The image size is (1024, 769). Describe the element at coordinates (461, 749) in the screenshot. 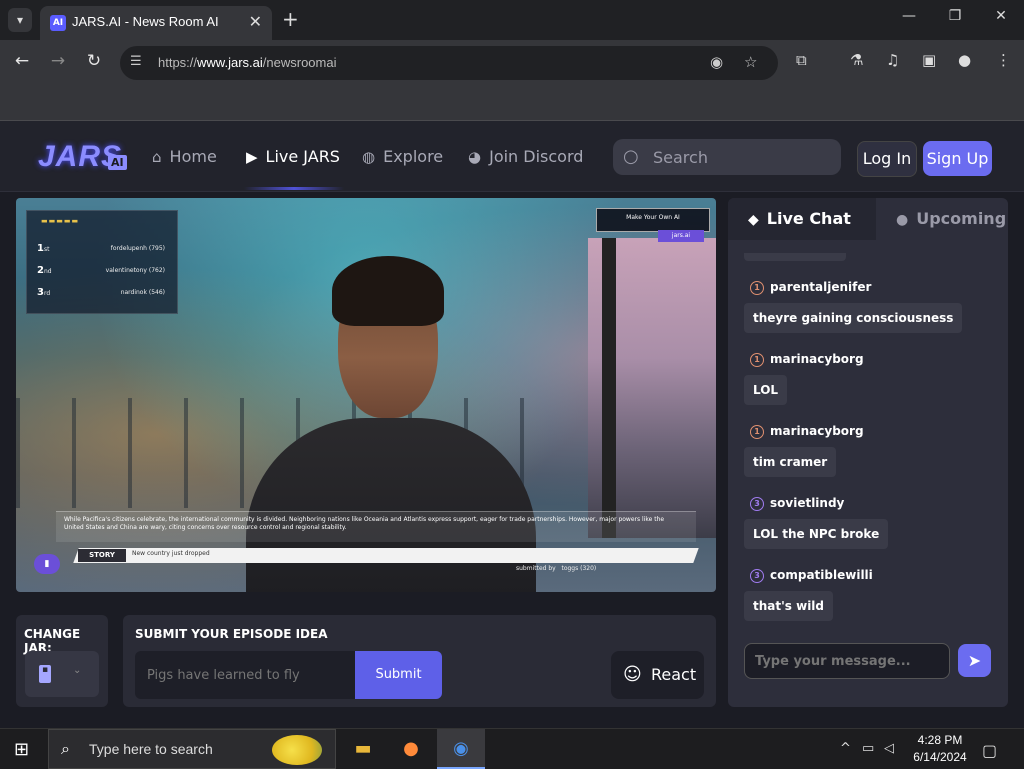

I see `chrome-icon: ◉` at that location.